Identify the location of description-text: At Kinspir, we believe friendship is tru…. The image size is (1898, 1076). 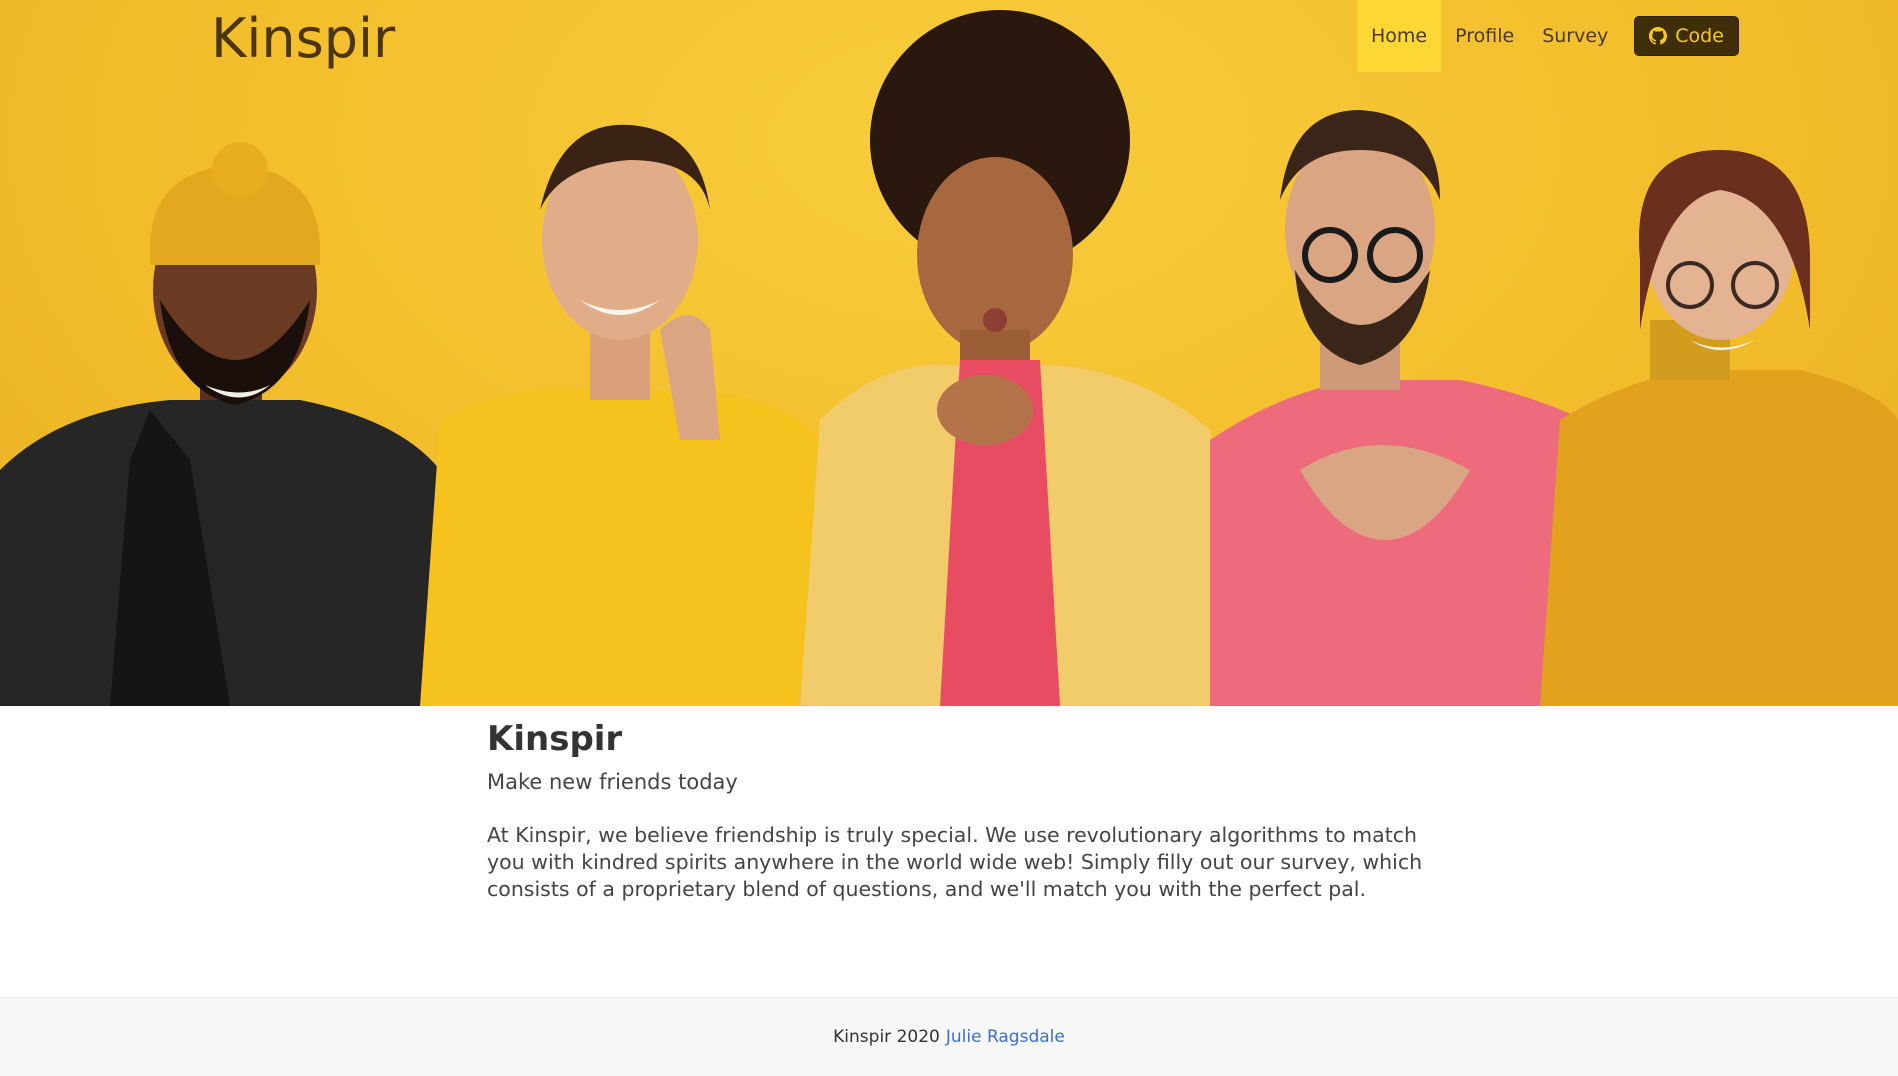
(955, 862).